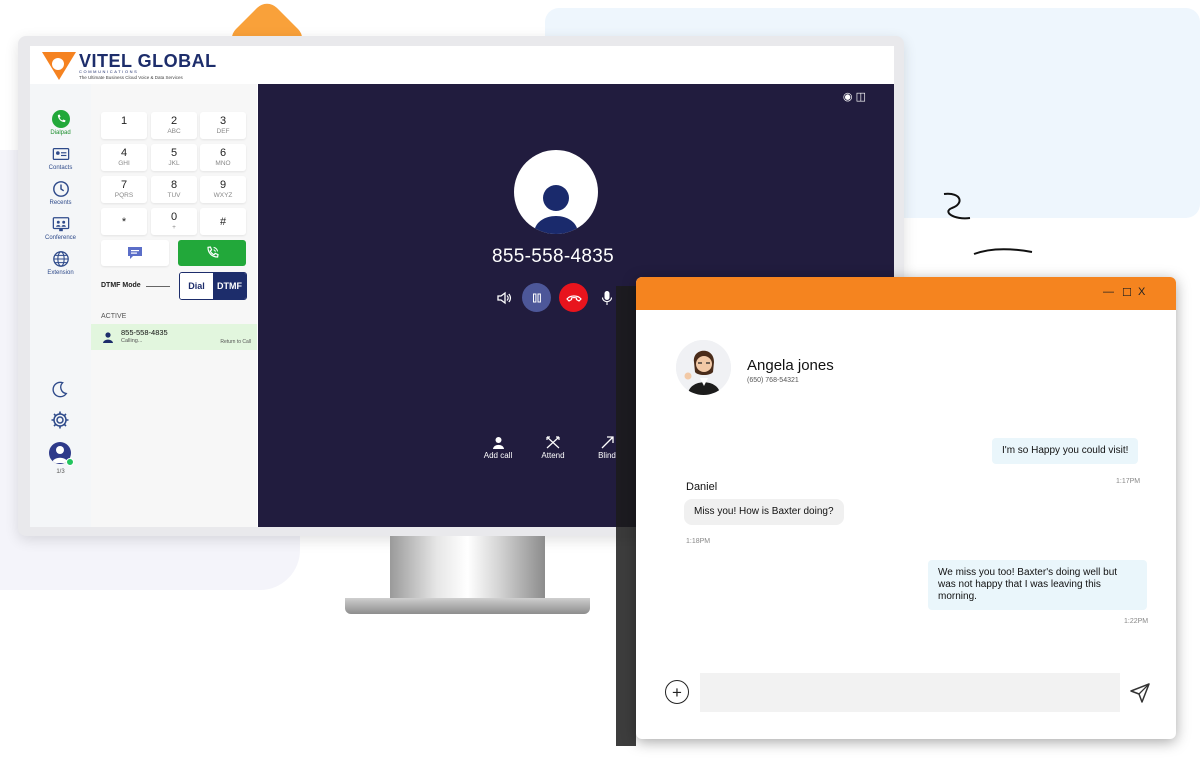  I want to click on moon-icon, so click(60, 389).